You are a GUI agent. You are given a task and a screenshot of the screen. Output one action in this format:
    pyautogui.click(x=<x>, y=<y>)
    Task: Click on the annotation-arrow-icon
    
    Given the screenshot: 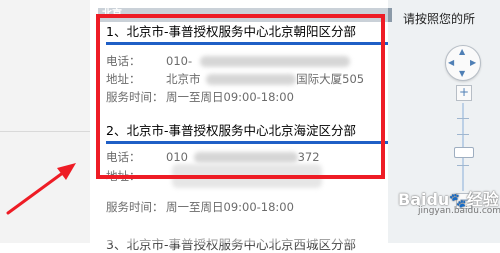 What is the action you would take?
    pyautogui.click(x=41, y=189)
    